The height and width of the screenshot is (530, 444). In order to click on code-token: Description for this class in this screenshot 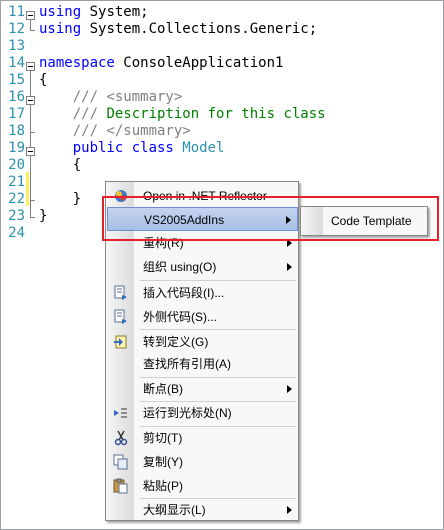, I will do `click(212, 114)`.